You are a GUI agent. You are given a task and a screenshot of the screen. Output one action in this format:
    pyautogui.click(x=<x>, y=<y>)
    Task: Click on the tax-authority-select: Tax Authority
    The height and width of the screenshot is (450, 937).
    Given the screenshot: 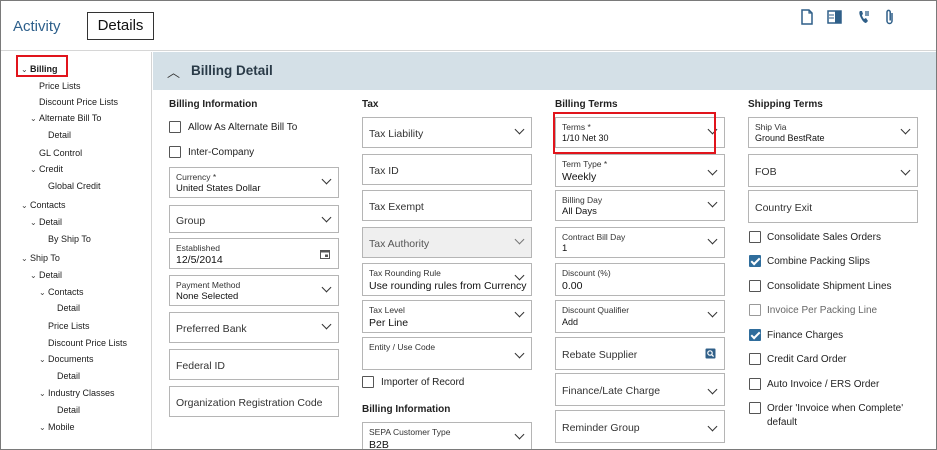 What is the action you would take?
    pyautogui.click(x=447, y=242)
    